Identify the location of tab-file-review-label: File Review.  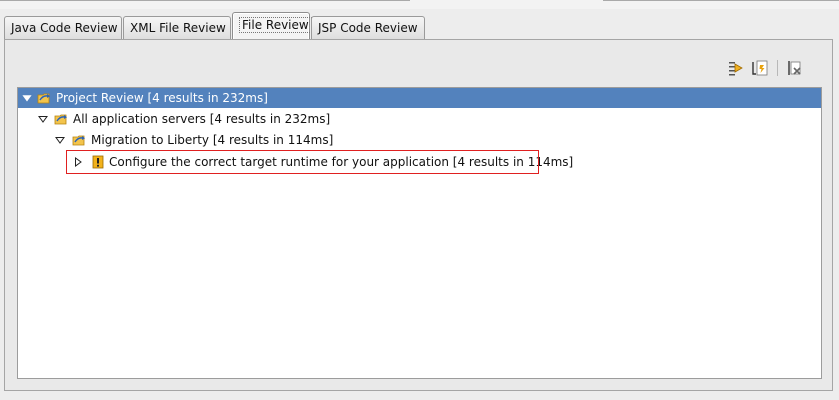
(275, 25).